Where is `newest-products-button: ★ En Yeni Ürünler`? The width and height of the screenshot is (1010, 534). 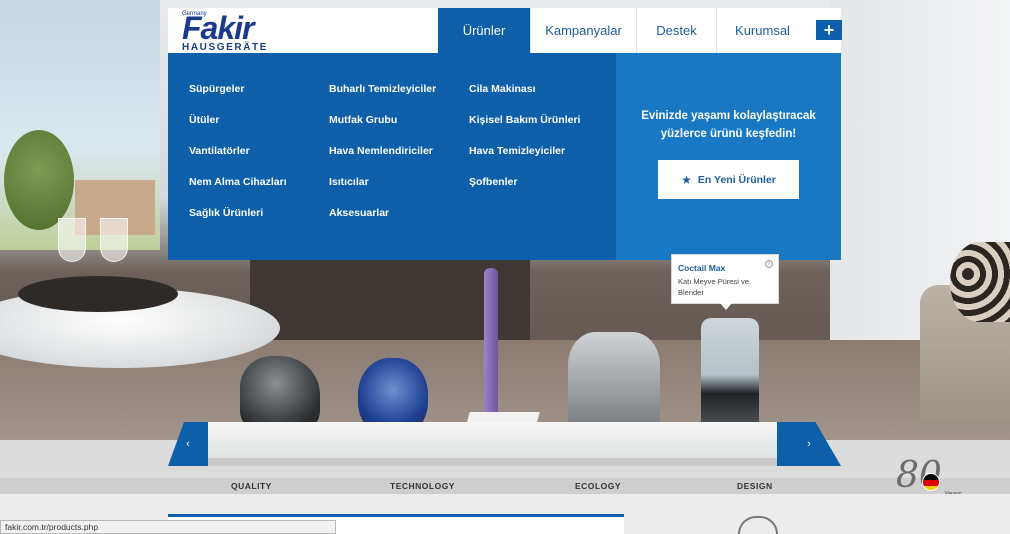
newest-products-button: ★ En Yeni Ürünler is located at coordinates (728, 179).